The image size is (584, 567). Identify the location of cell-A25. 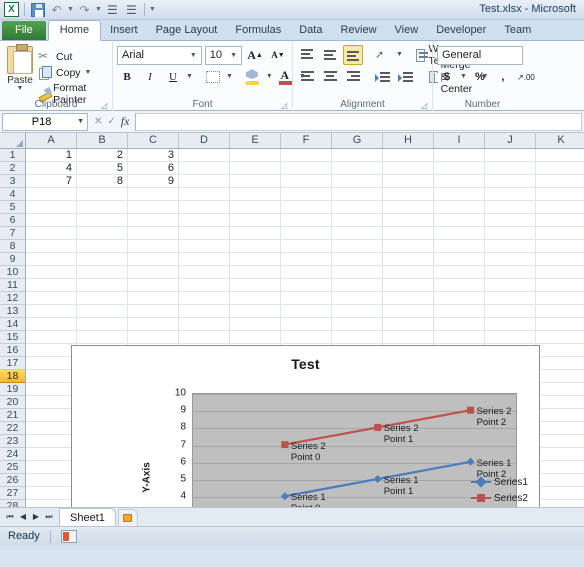
(51, 467).